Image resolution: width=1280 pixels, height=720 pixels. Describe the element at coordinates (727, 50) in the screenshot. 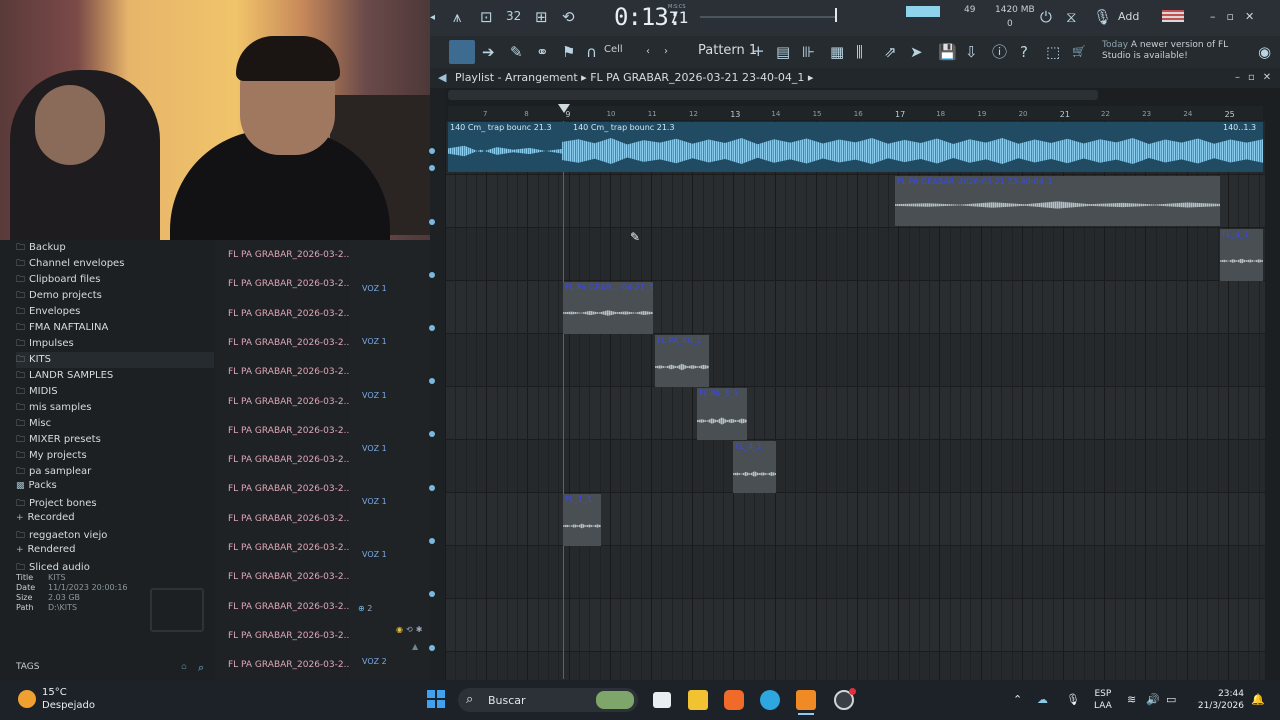

I see `pattern-selector: Pattern 1` at that location.